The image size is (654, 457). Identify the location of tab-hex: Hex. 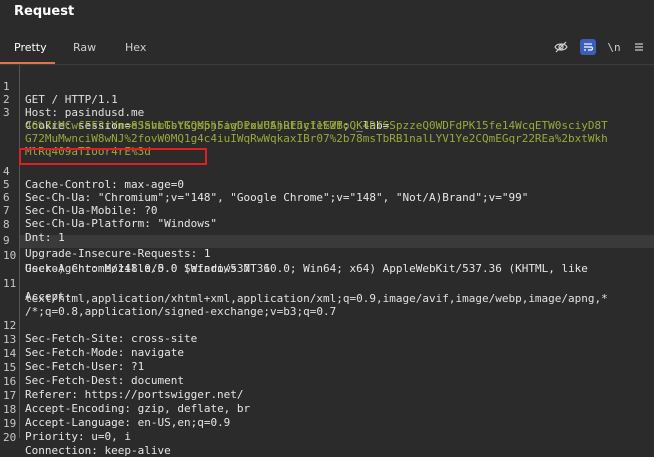
(135, 47).